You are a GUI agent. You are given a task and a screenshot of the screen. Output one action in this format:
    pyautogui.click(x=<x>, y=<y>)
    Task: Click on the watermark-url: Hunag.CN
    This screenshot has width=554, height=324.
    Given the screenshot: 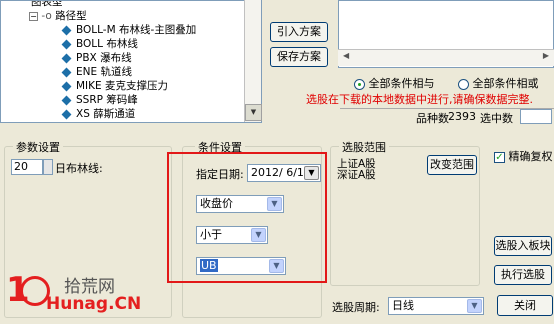 What is the action you would take?
    pyautogui.click(x=94, y=304)
    